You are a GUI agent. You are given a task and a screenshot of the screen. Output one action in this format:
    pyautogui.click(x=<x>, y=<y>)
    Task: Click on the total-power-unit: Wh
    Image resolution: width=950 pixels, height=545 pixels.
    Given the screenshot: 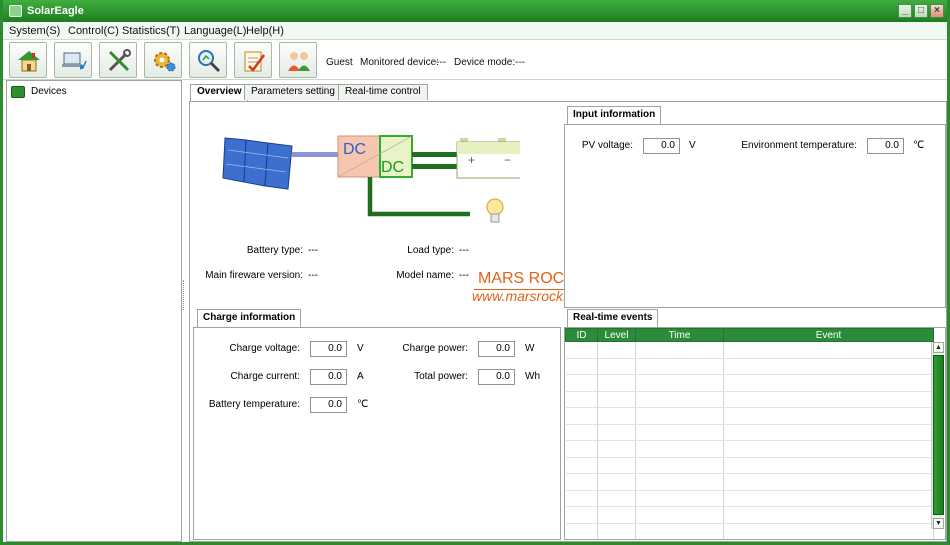 What is the action you would take?
    pyautogui.click(x=532, y=376)
    